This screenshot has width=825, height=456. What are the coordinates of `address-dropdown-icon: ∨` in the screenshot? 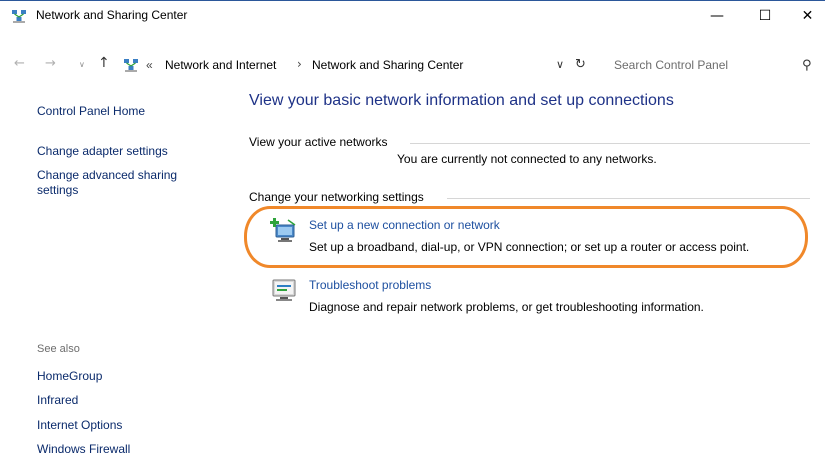 It's located at (560, 64).